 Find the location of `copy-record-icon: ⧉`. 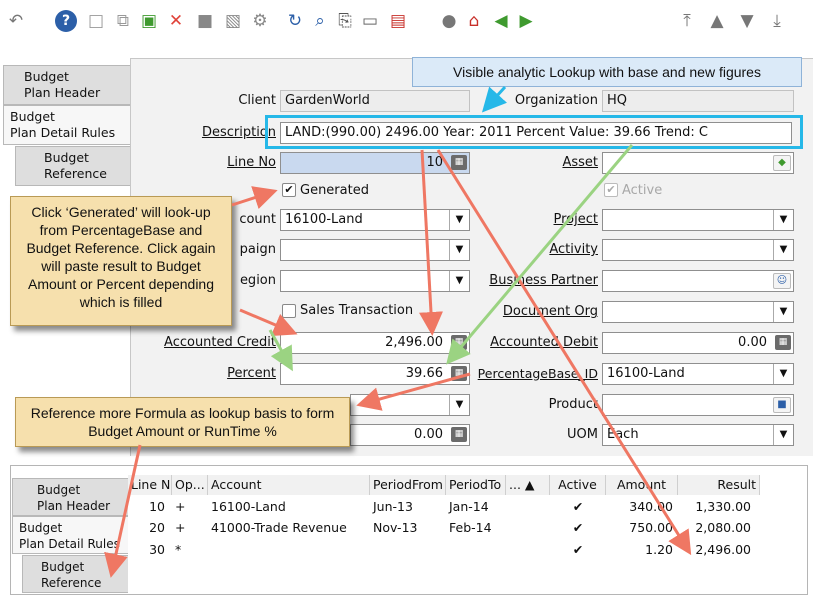

copy-record-icon: ⧉ is located at coordinates (123, 21).